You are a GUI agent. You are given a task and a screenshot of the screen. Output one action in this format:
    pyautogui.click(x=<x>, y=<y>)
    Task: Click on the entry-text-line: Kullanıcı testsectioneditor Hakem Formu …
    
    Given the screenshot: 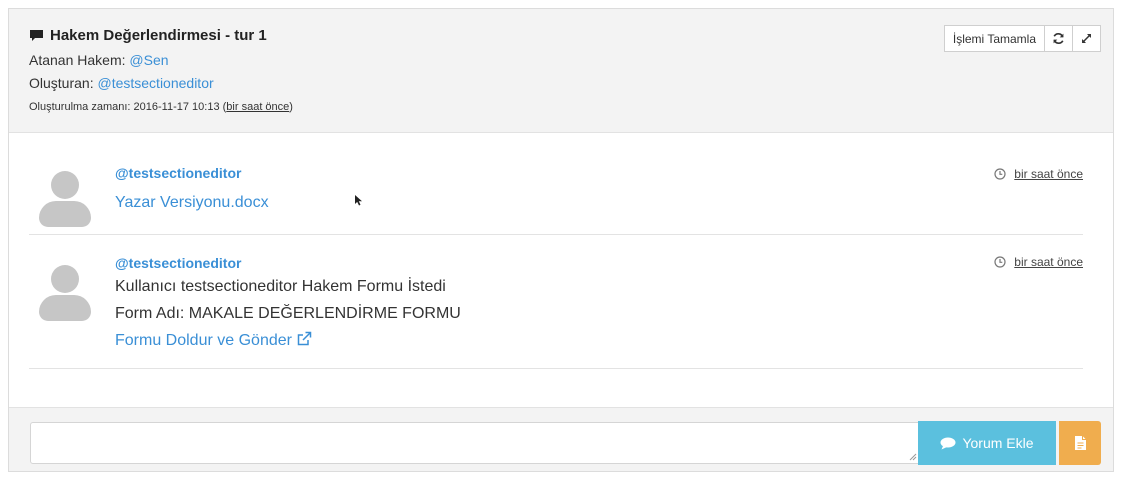 What is the action you would take?
    pyautogui.click(x=280, y=286)
    